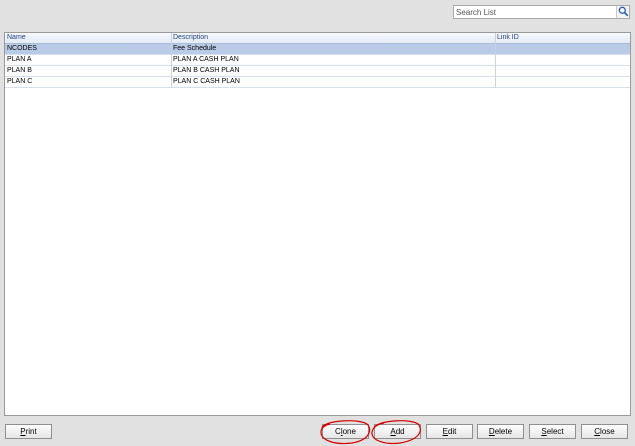 Image resolution: width=635 pixels, height=446 pixels. What do you see at coordinates (195, 48) in the screenshot?
I see `cell-description: Fee Schedule` at bounding box center [195, 48].